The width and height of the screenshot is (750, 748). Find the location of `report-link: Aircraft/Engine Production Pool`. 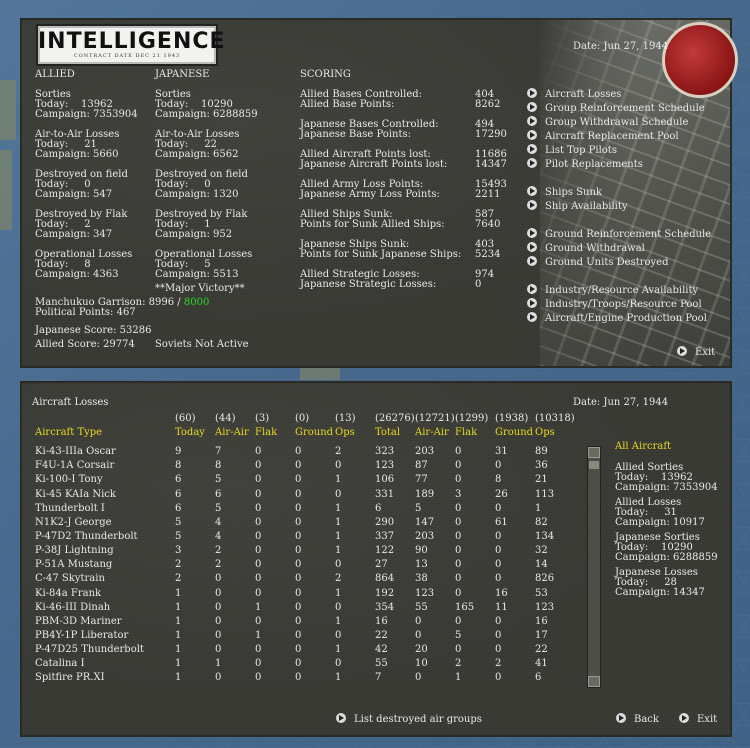

report-link: Aircraft/Engine Production Pool is located at coordinates (617, 318).